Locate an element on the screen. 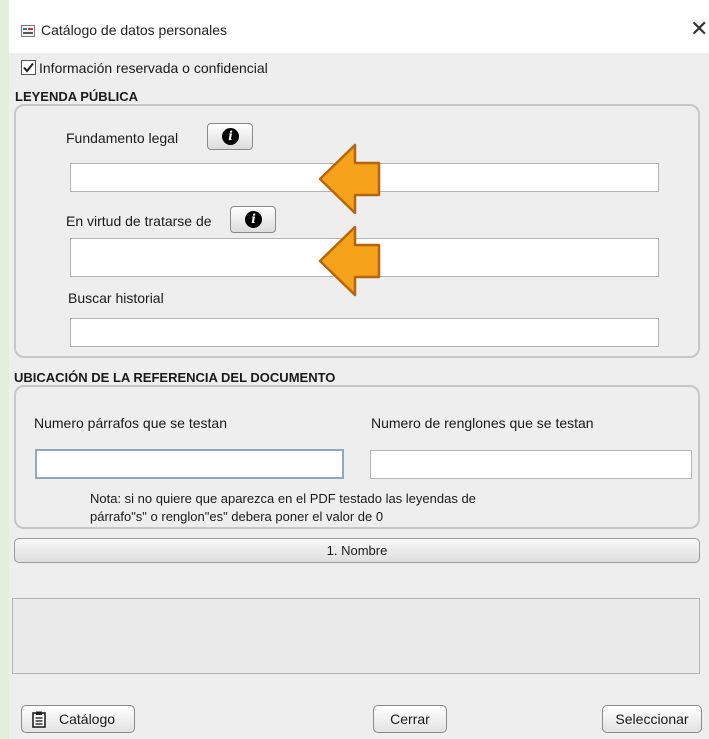  virtud-label: En virtud de tratarse de is located at coordinates (139, 221).